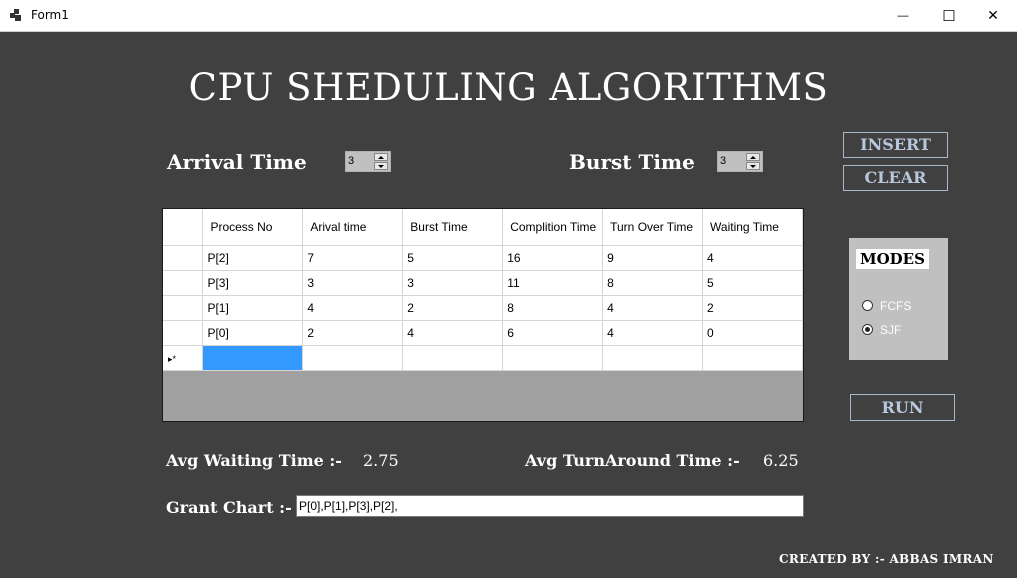  Describe the element at coordinates (653, 227) in the screenshot. I see `column-header: Turn Over Time` at that location.